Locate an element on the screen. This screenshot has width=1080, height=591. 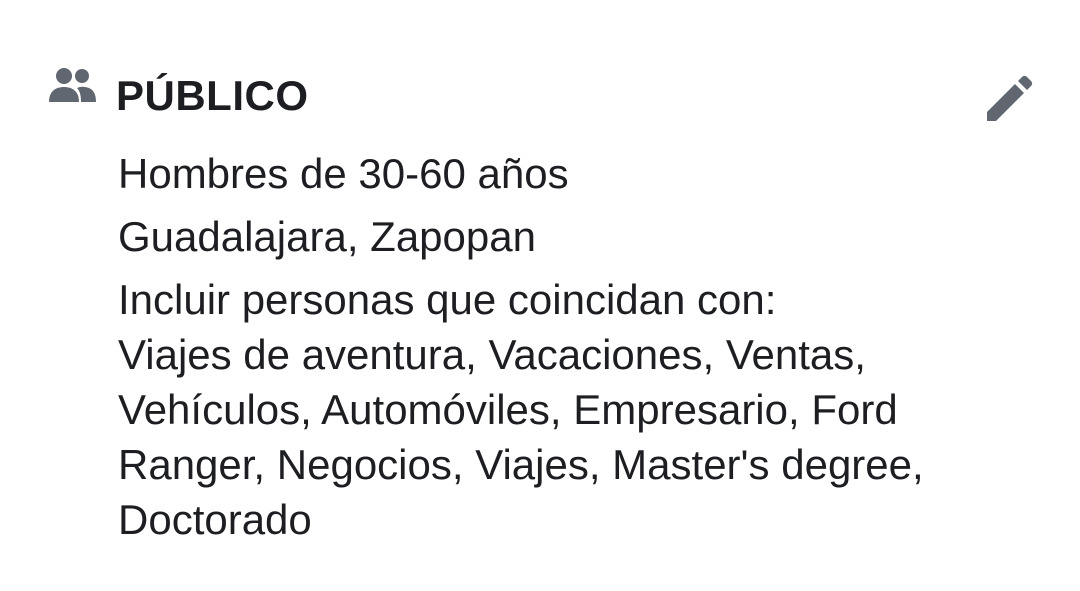
interests-line: Viajes de aventura, Vacaciones, Ventas, is located at coordinates (492, 354).